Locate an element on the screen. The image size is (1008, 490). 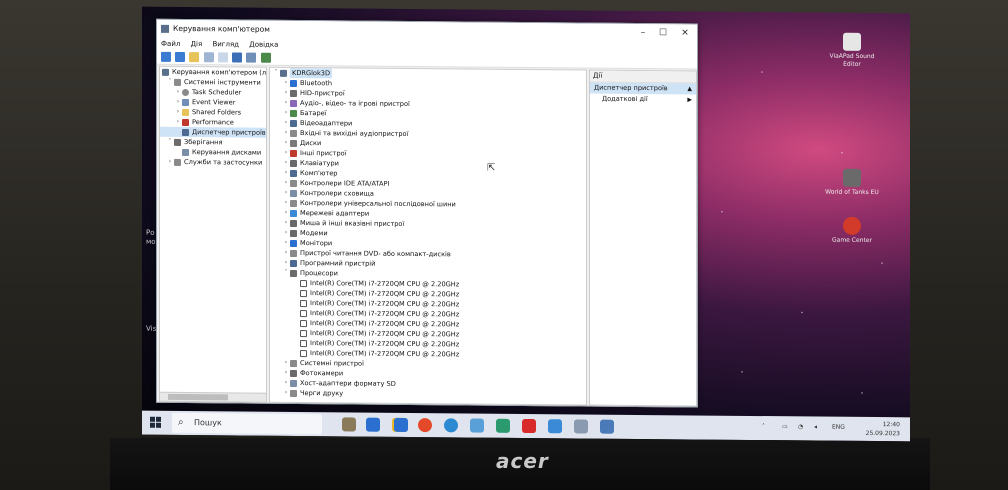
taskbar-app-update-icon is located at coordinates (555, 426).